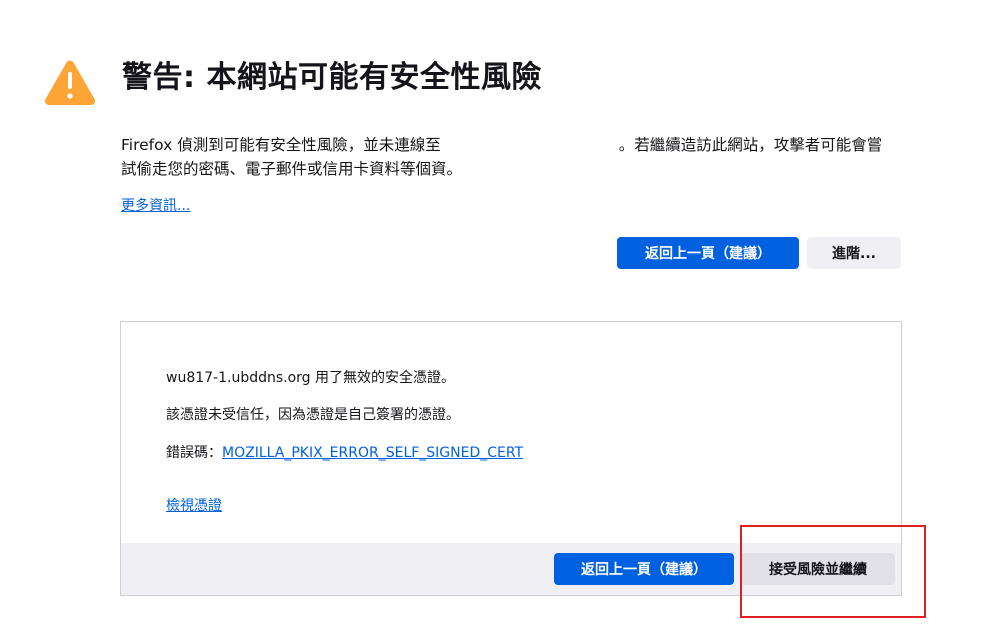 This screenshot has height=640, width=981. I want to click on error-code-line: 錯誤碼：MOZILLA_PKIX_ERROR_SELF_SIGNED_CERT, so click(344, 453).